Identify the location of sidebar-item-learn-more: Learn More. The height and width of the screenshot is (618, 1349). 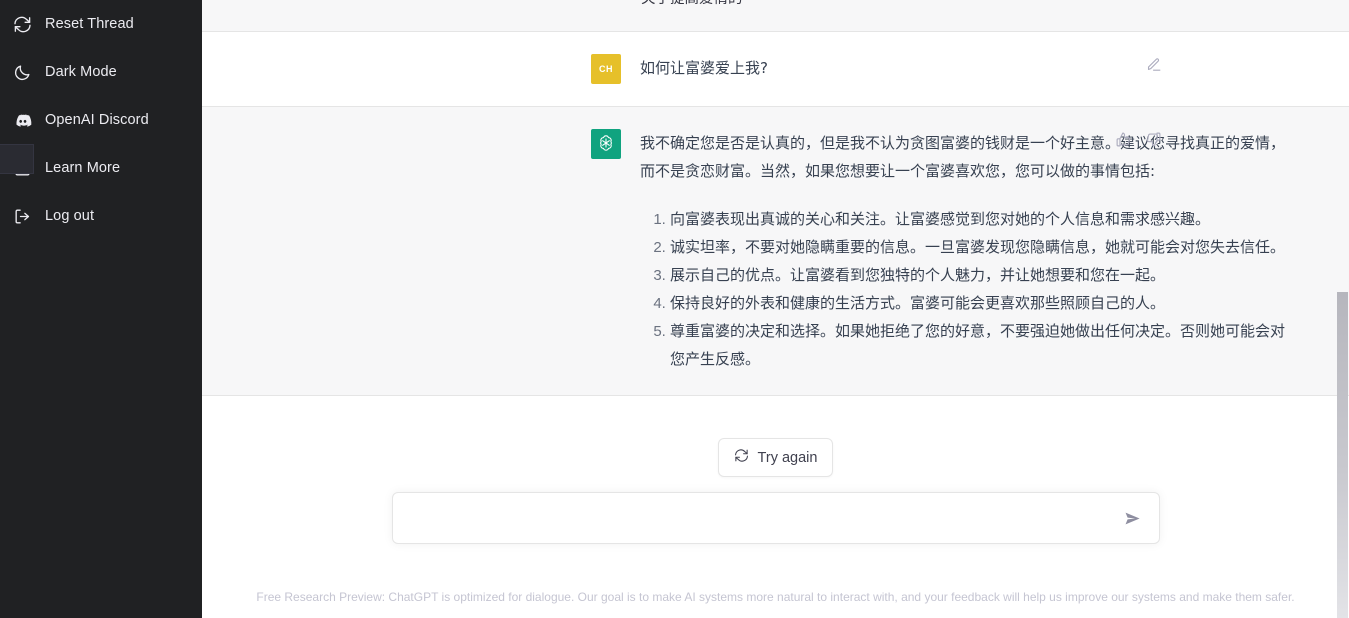
(101, 168).